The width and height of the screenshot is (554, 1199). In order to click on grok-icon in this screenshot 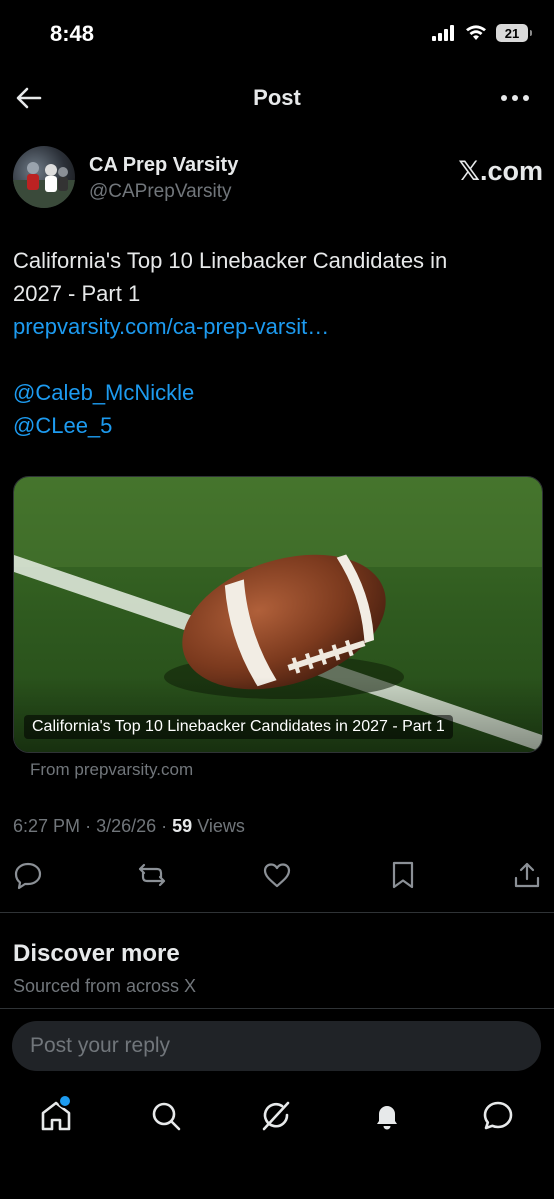, I will do `click(276, 1116)`.